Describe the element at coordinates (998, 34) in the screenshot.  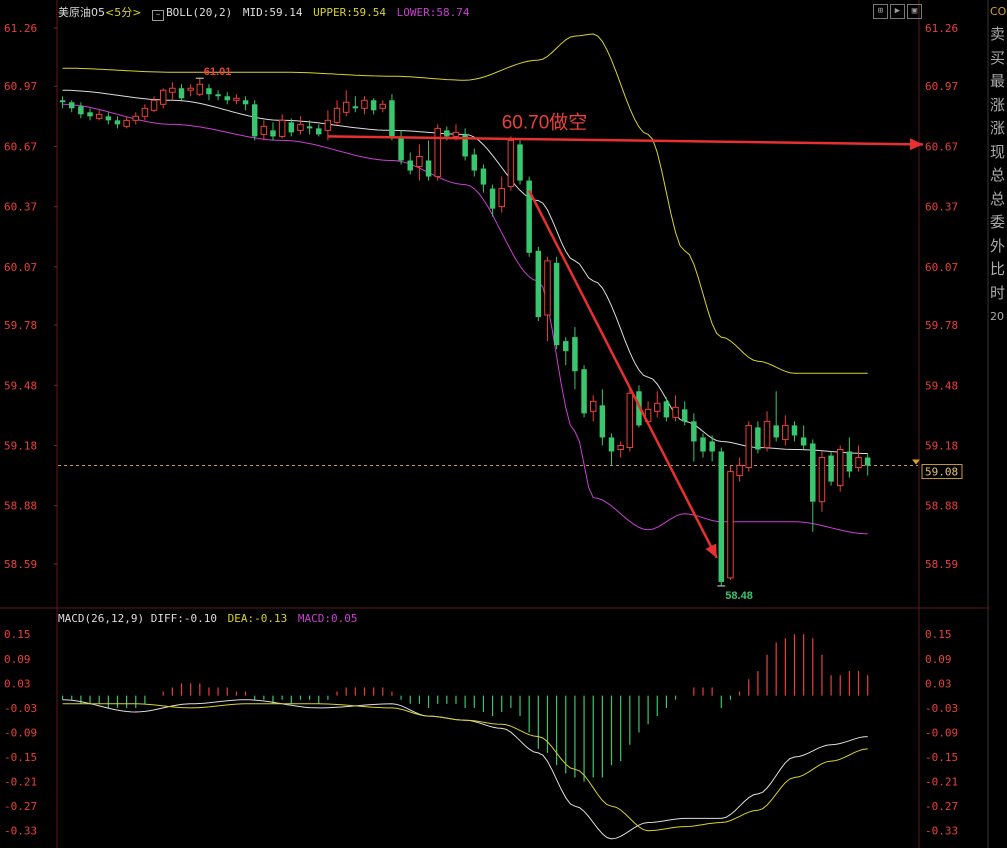
I see `side-label: 卖` at that location.